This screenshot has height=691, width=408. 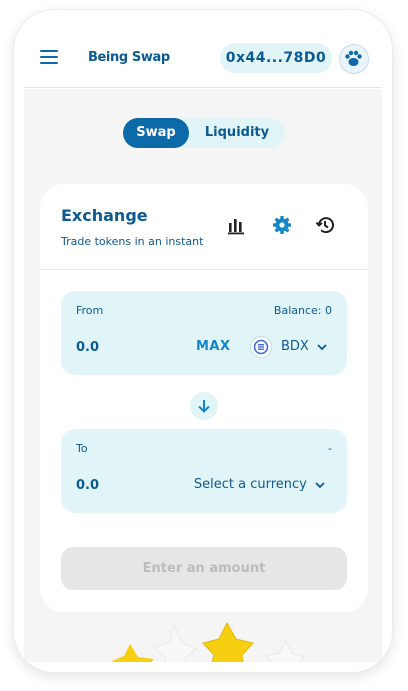 What do you see at coordinates (276, 58) in the screenshot?
I see `wallet-address-button: 0x44...78D0` at bounding box center [276, 58].